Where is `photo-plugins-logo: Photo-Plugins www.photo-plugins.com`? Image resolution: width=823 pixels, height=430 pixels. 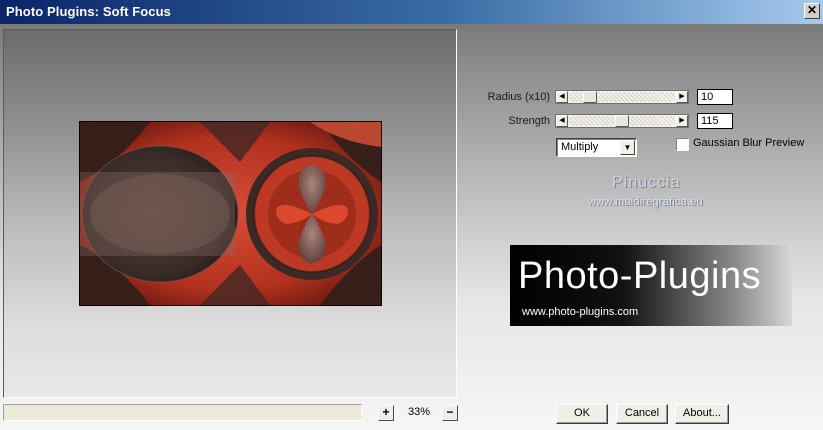
photo-plugins-logo: Photo-Plugins www.photo-plugins.com is located at coordinates (651, 285).